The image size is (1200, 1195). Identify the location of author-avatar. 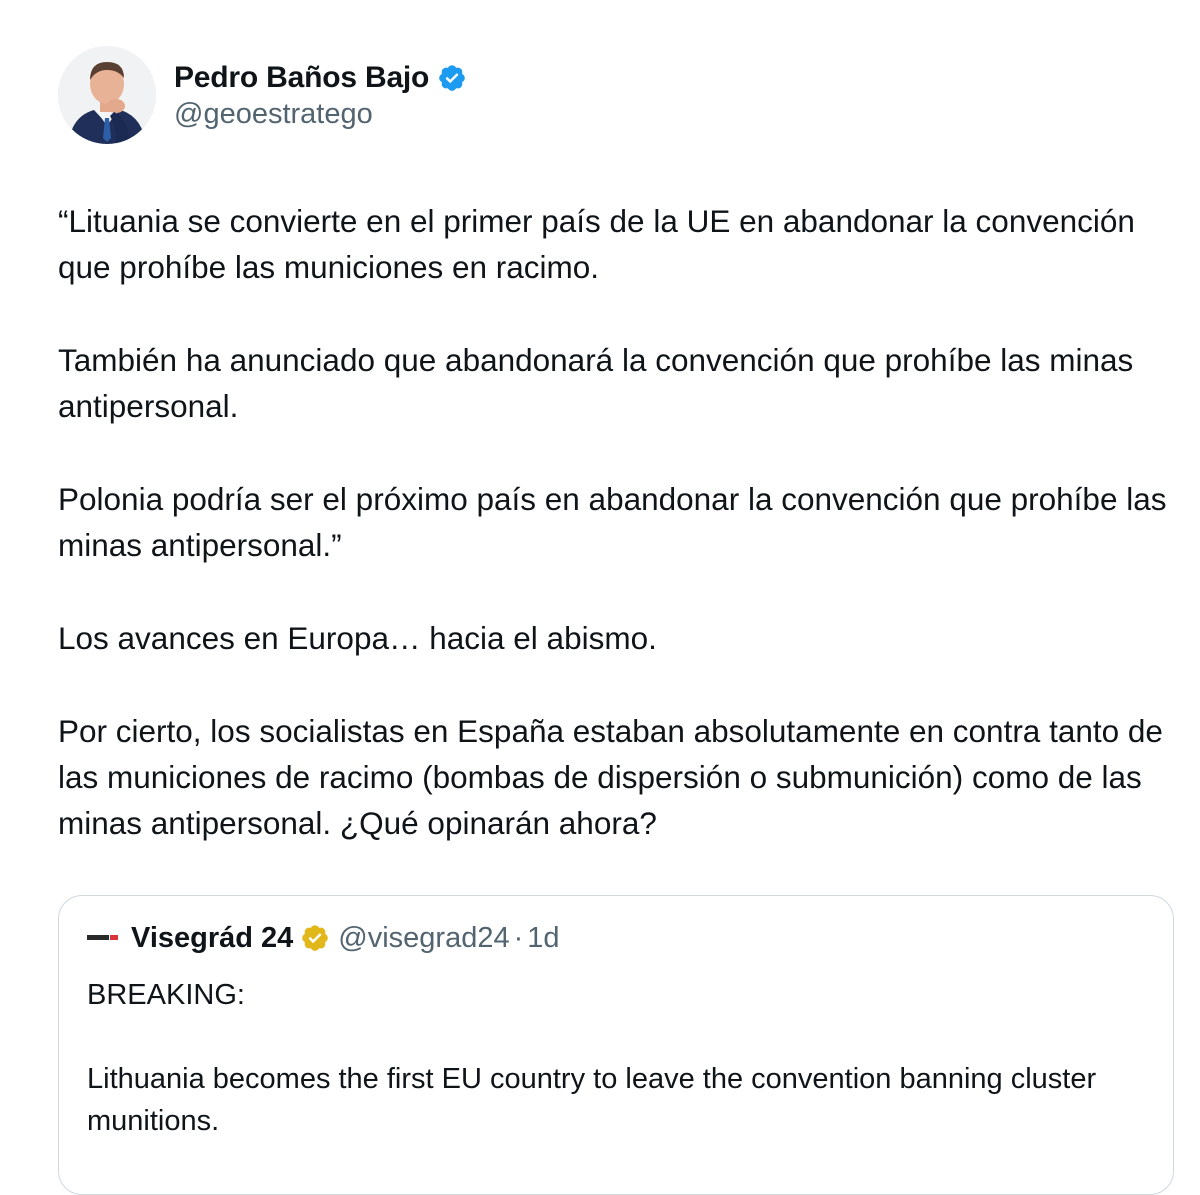
(107, 95).